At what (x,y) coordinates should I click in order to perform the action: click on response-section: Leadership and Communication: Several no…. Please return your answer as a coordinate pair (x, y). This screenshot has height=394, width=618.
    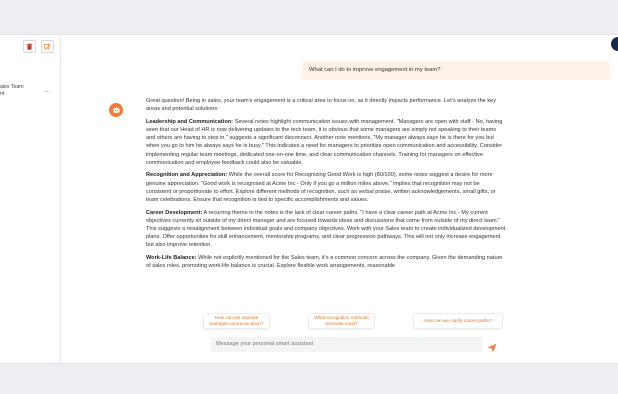
    Looking at the image, I should click on (326, 142).